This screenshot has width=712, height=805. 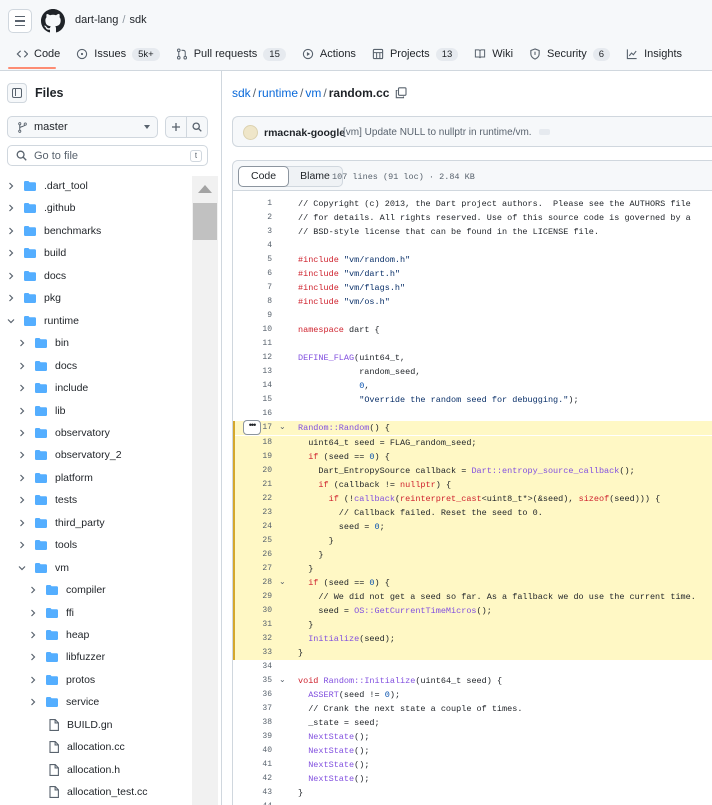 What do you see at coordinates (252, 457) in the screenshot?
I see `line-number: 19` at bounding box center [252, 457].